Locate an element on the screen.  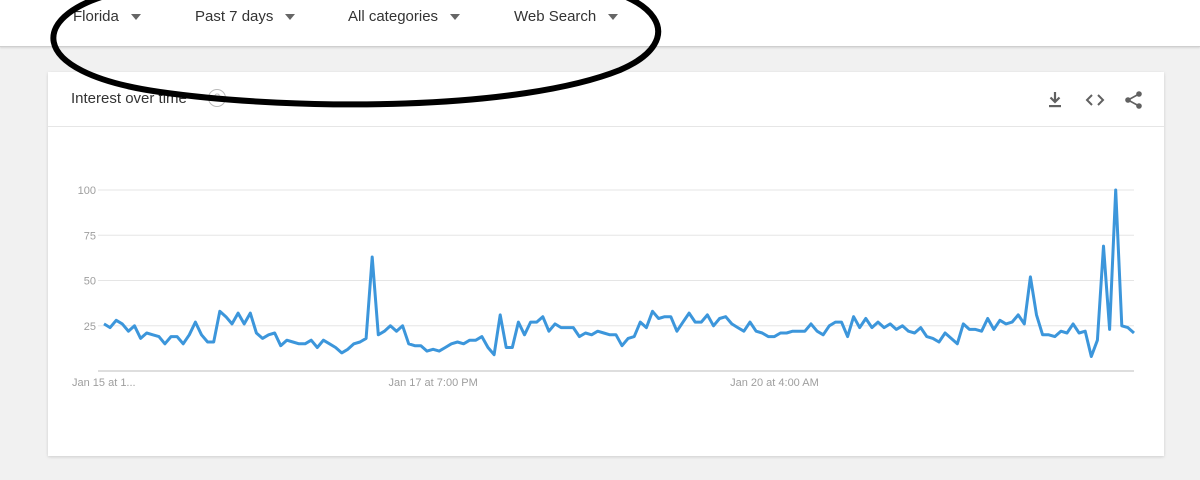
share-icon is located at coordinates (1134, 100).